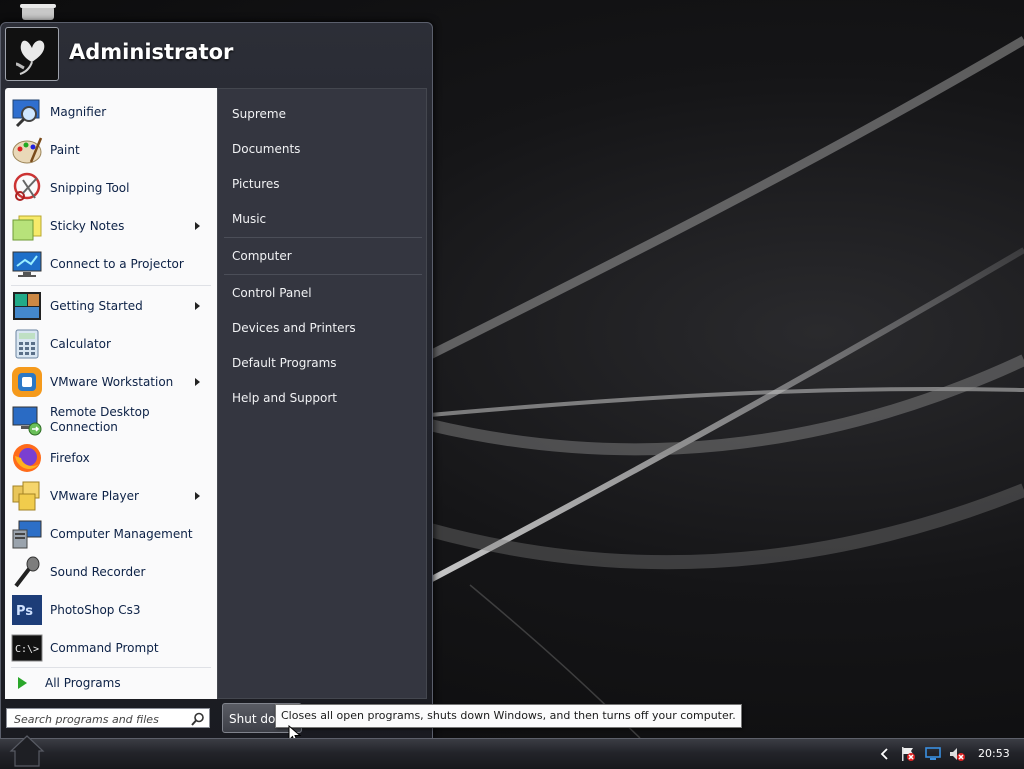  Describe the element at coordinates (111, 458) in the screenshot. I see `program-firefox: Firefox` at that location.